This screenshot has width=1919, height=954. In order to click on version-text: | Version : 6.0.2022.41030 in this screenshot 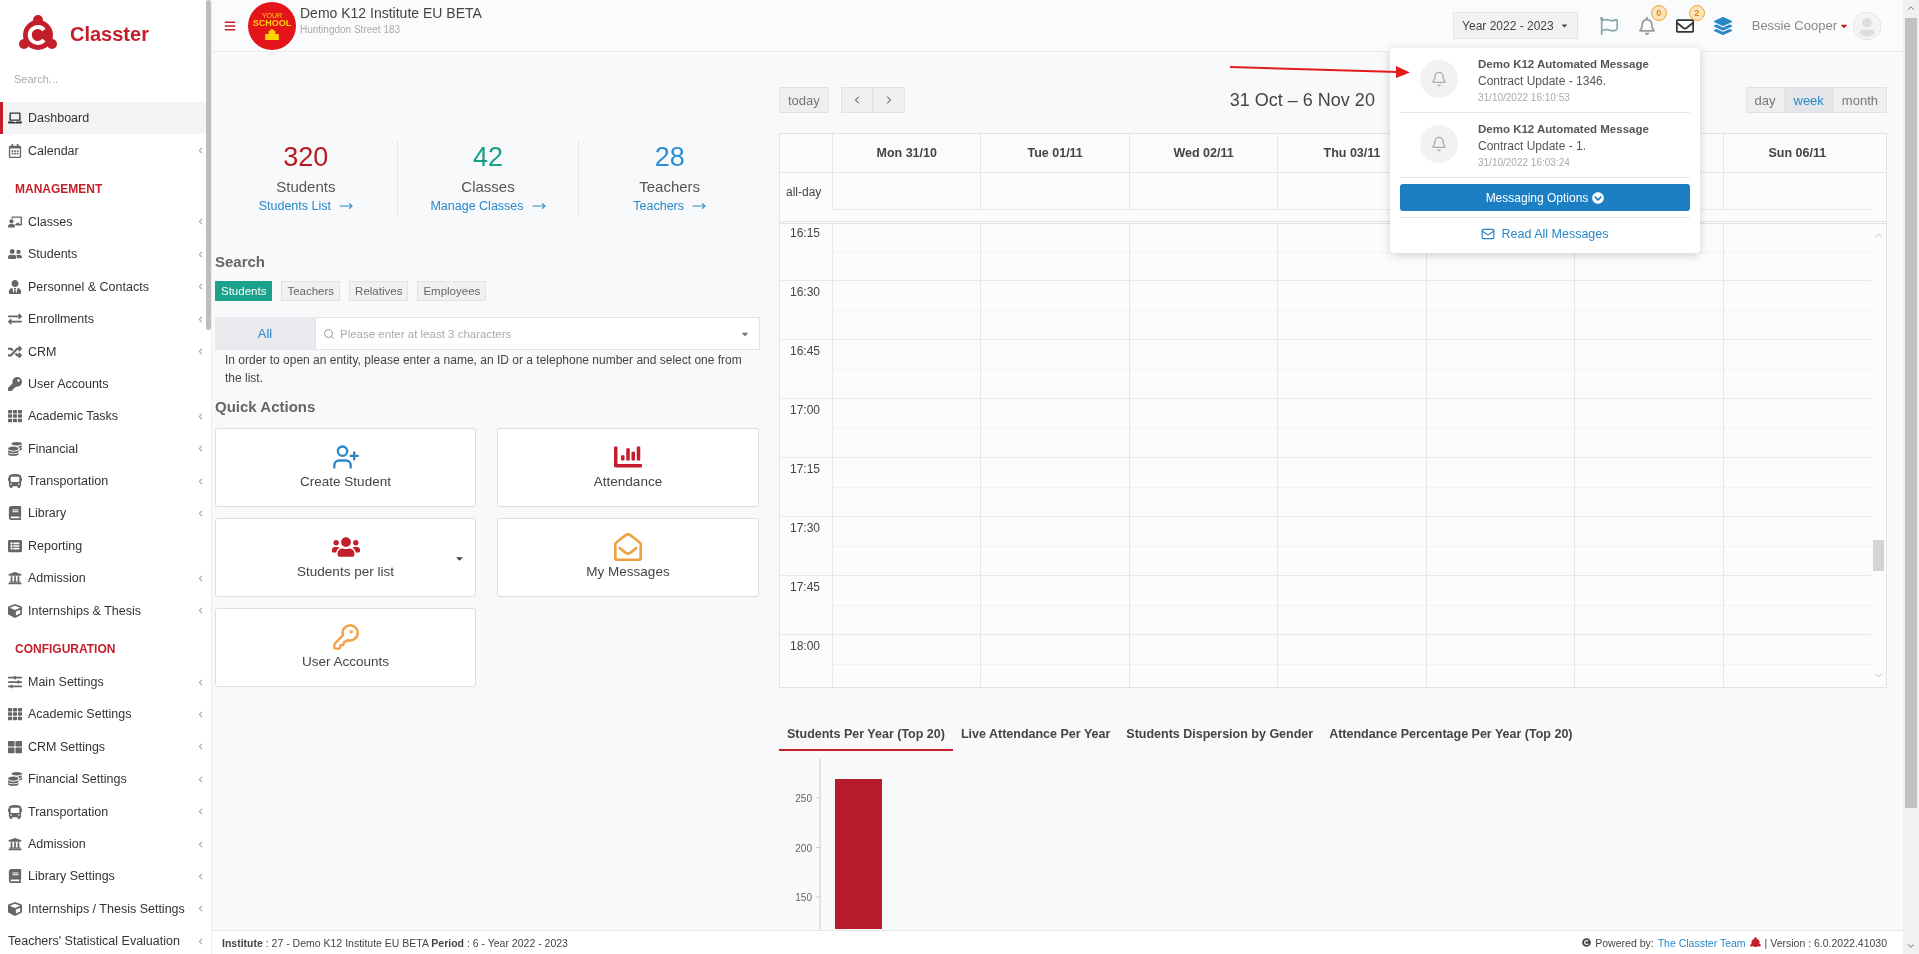, I will do `click(1825, 942)`.